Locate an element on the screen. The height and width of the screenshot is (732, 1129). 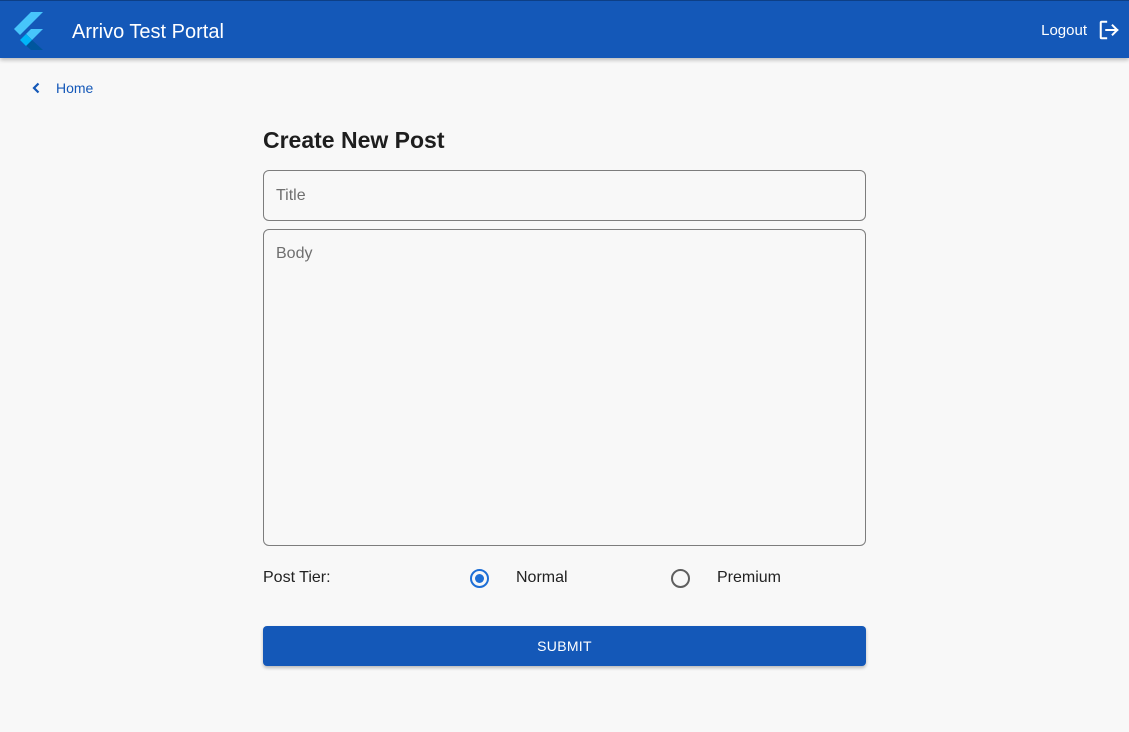
app-bar: Arrivo Test Portal Logout is located at coordinates (564, 29).